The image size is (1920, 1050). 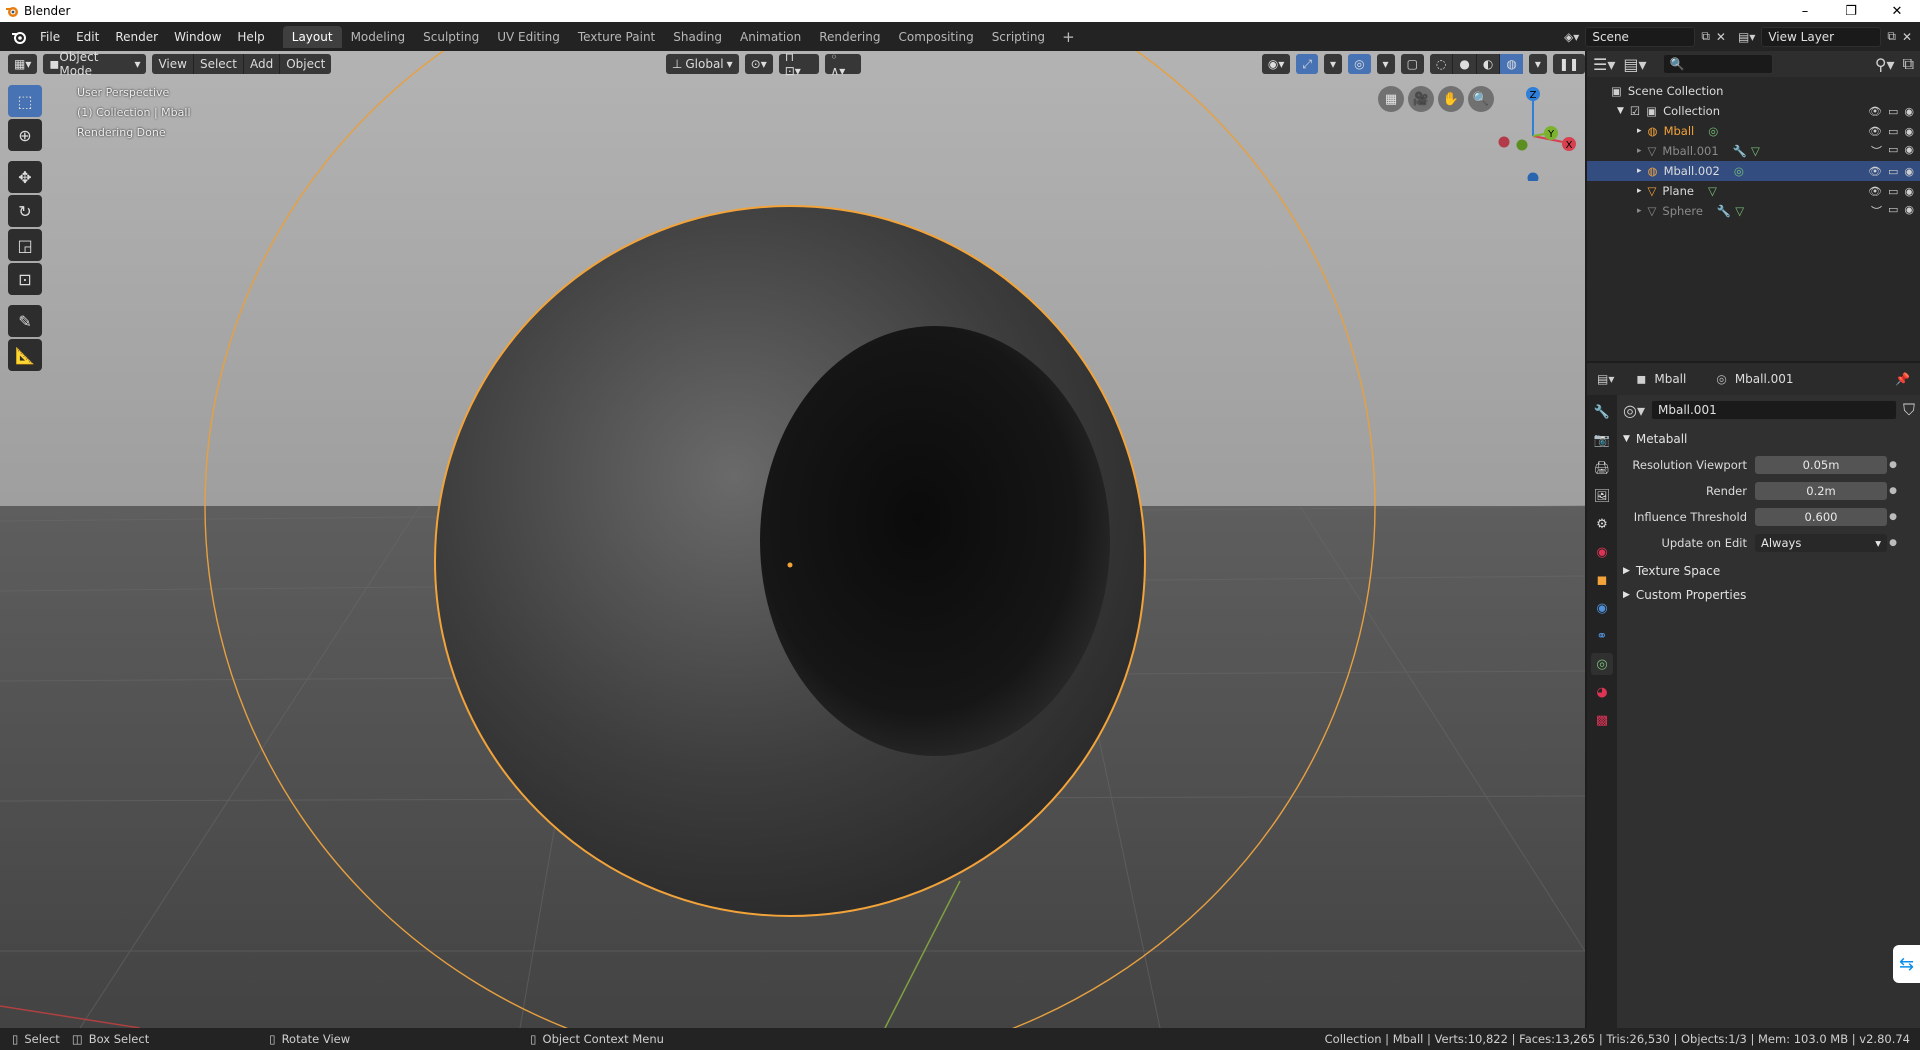 What do you see at coordinates (1602, 664) in the screenshot?
I see `data-tab-icon: ◎` at bounding box center [1602, 664].